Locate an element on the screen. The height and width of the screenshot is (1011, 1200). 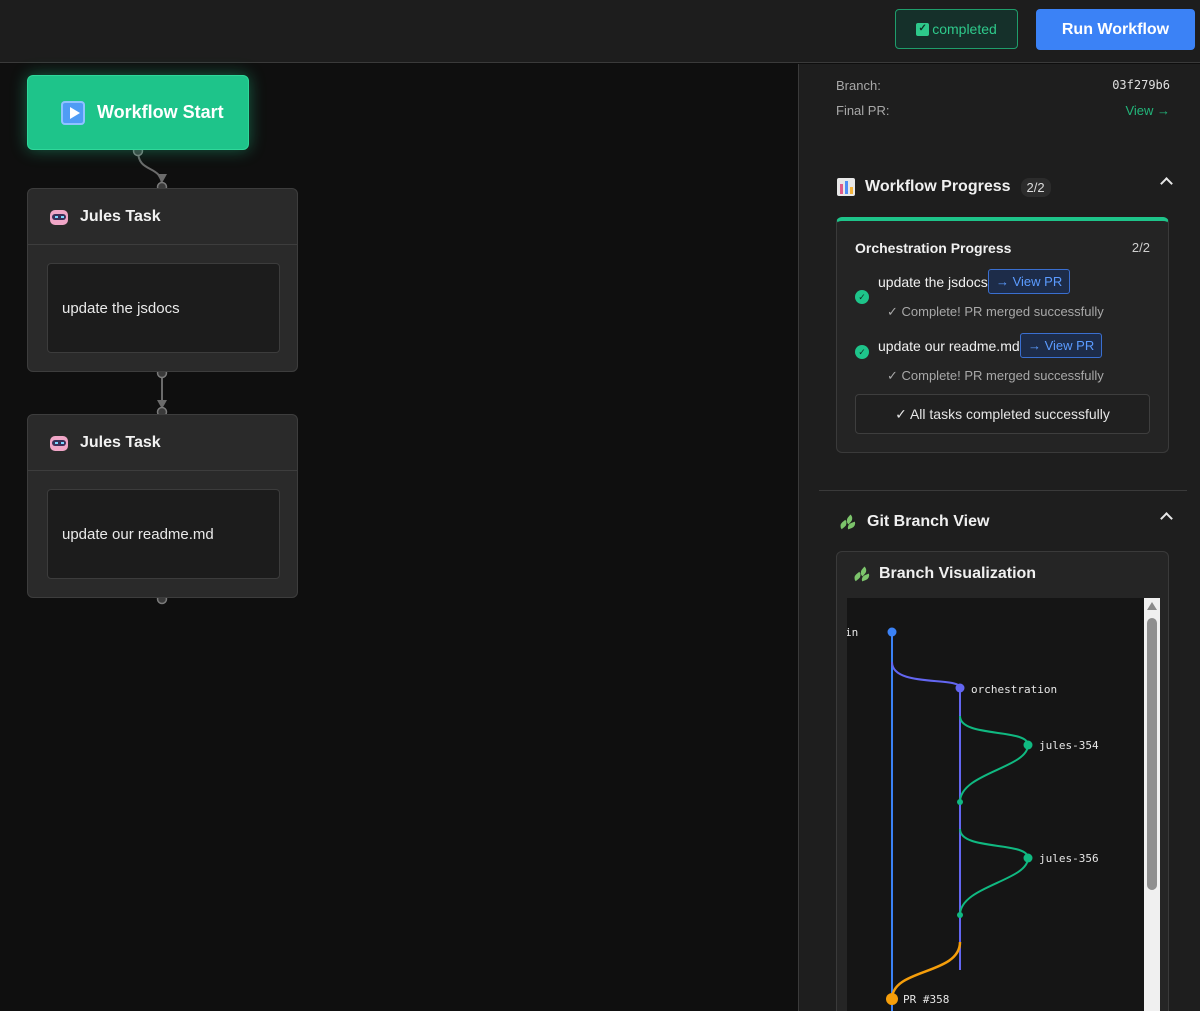
task2-branch-label: jules-356 is located at coordinates (1069, 858).